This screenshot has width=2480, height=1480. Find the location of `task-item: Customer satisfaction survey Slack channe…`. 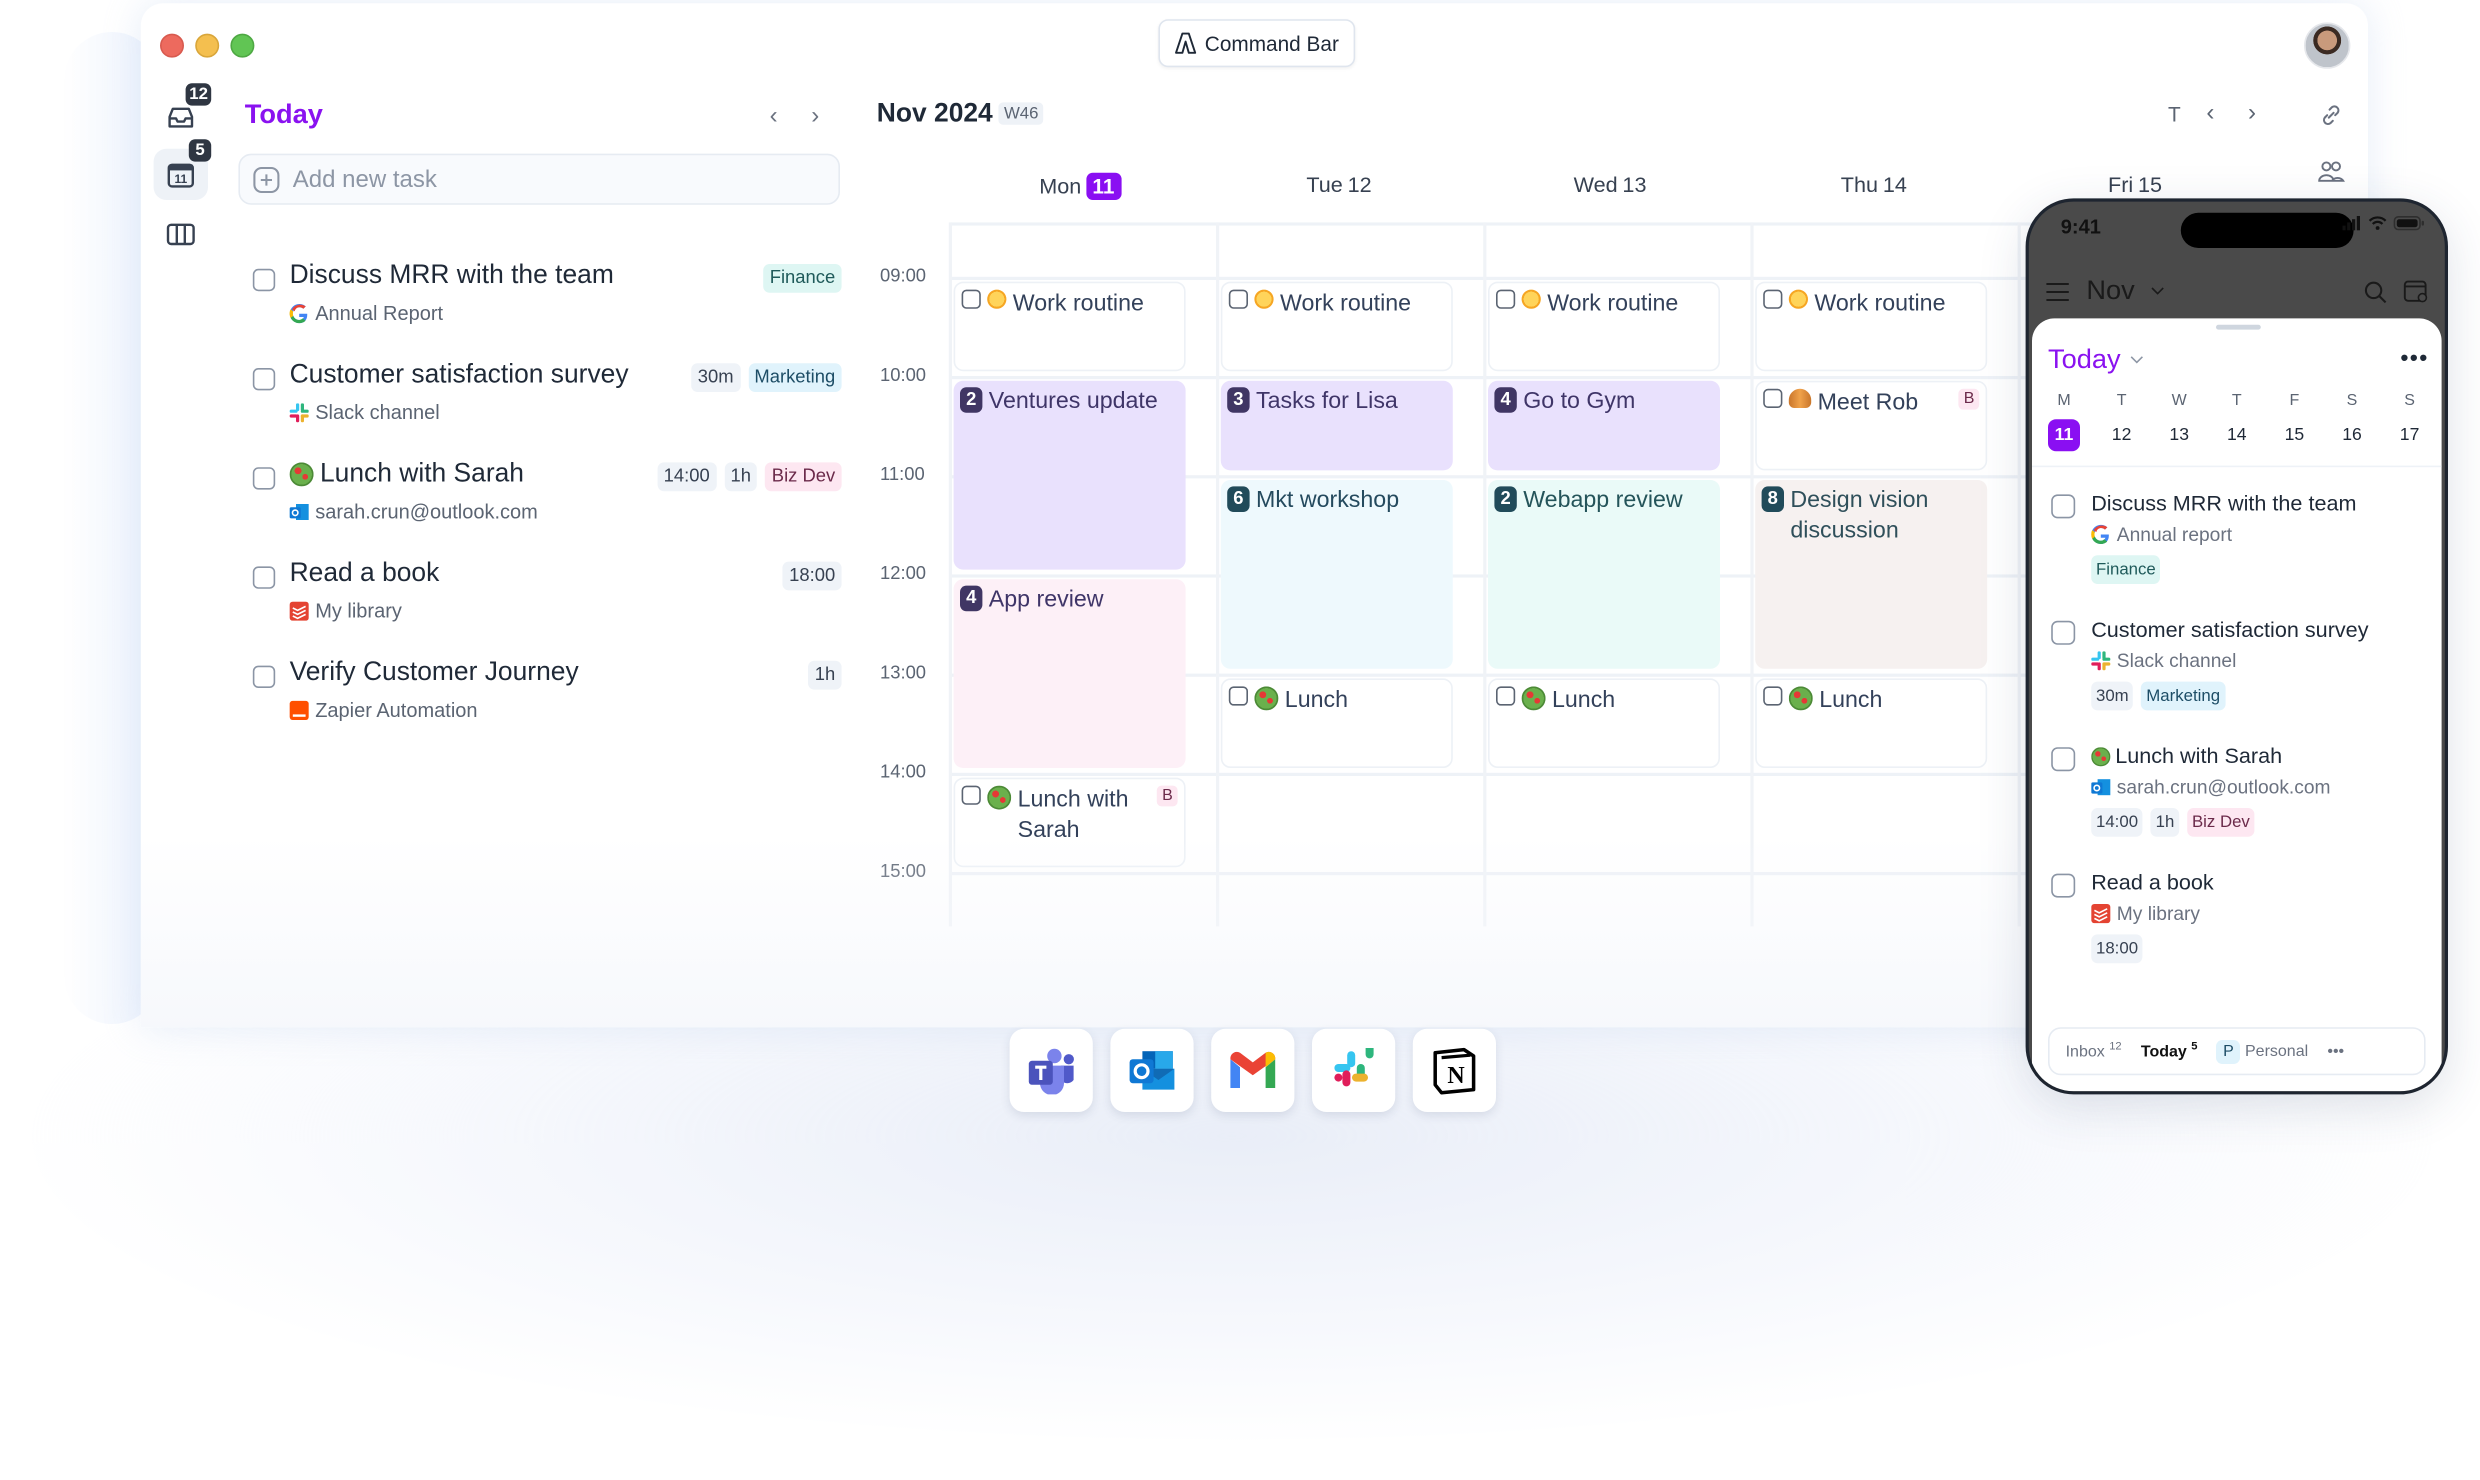

task-item: Customer satisfaction survey Slack channe… is located at coordinates (547, 398).